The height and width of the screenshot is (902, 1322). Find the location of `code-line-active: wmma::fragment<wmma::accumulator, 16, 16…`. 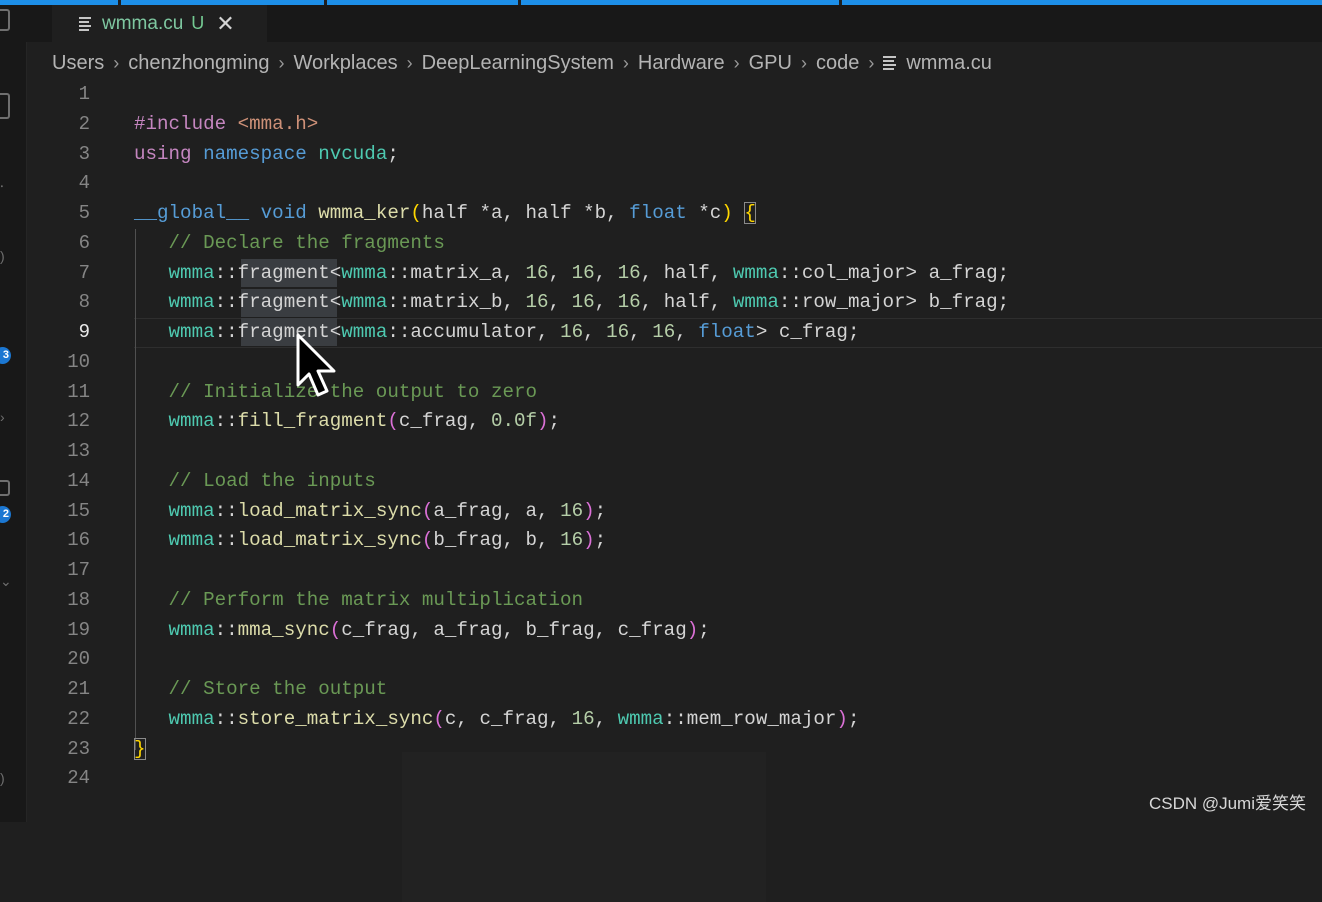

code-line-active: wmma::fragment<wmma::accumulator, 16, 16… is located at coordinates (514, 332).